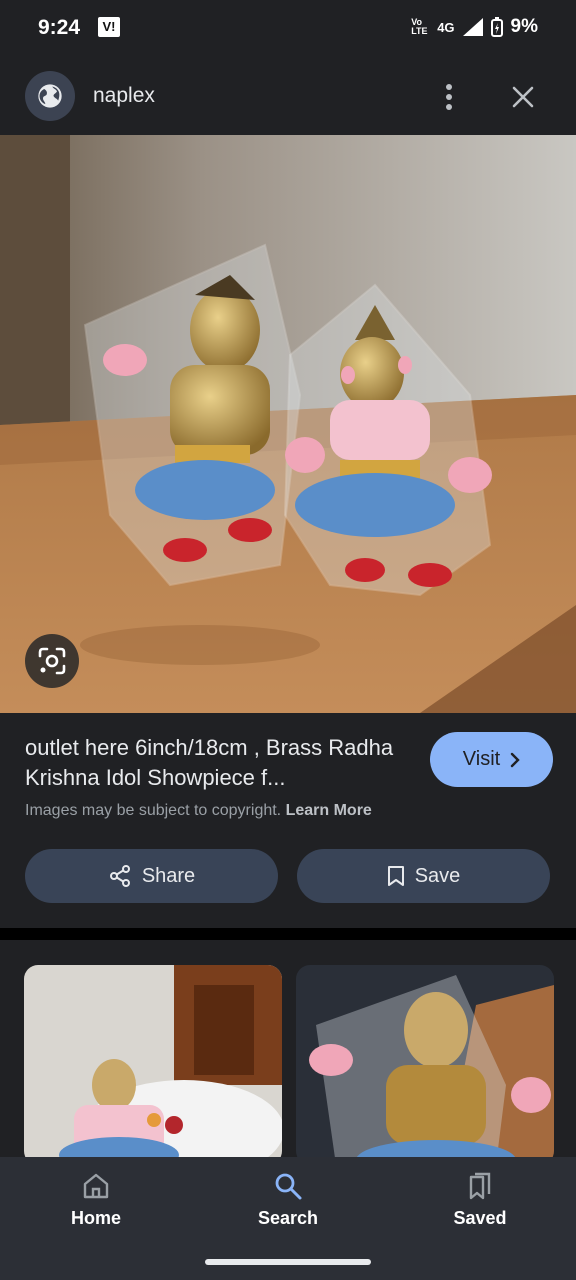  Describe the element at coordinates (96, 1186) in the screenshot. I see `home-icon` at that location.